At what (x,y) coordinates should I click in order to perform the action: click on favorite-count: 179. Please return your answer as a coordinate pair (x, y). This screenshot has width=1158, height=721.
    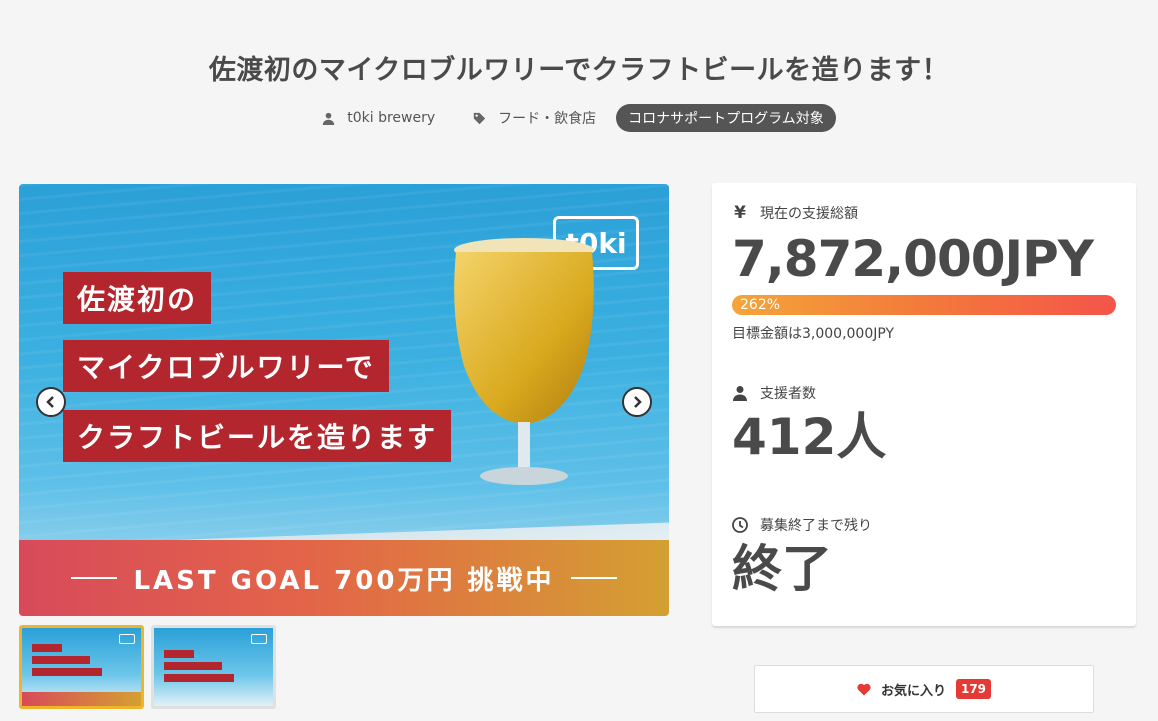
    Looking at the image, I should click on (973, 689).